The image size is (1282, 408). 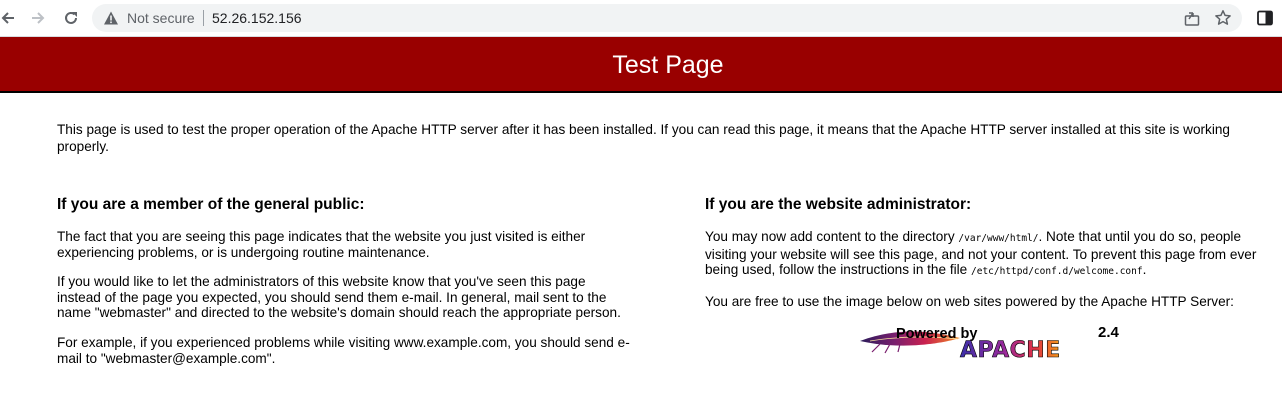 What do you see at coordinates (1192, 18) in the screenshot?
I see `share-icon` at bounding box center [1192, 18].